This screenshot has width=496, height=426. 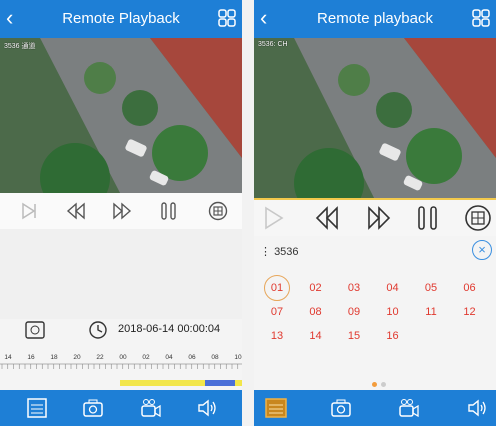 What do you see at coordinates (54, 357) in the screenshot?
I see `timeline-label: 18` at bounding box center [54, 357].